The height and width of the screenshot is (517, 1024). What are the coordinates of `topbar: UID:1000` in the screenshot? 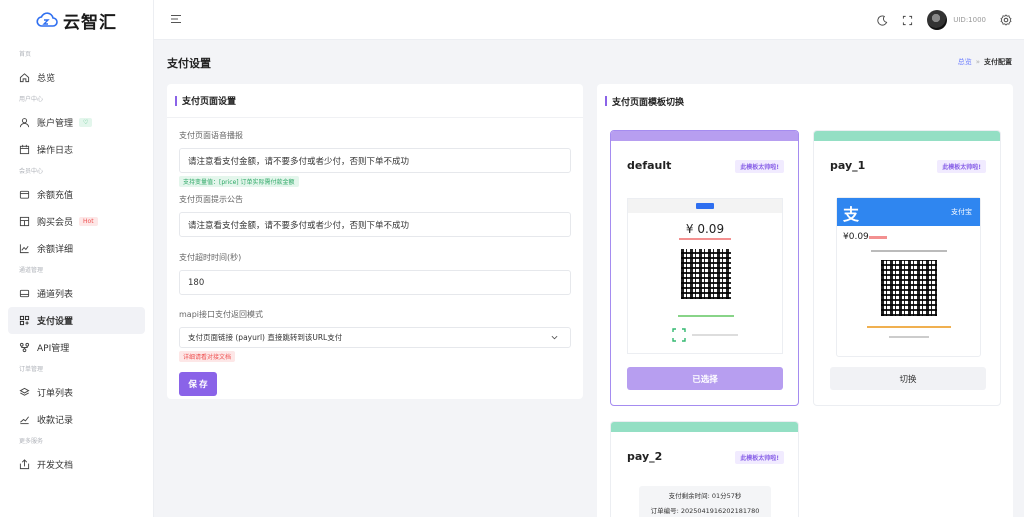 It's located at (589, 20).